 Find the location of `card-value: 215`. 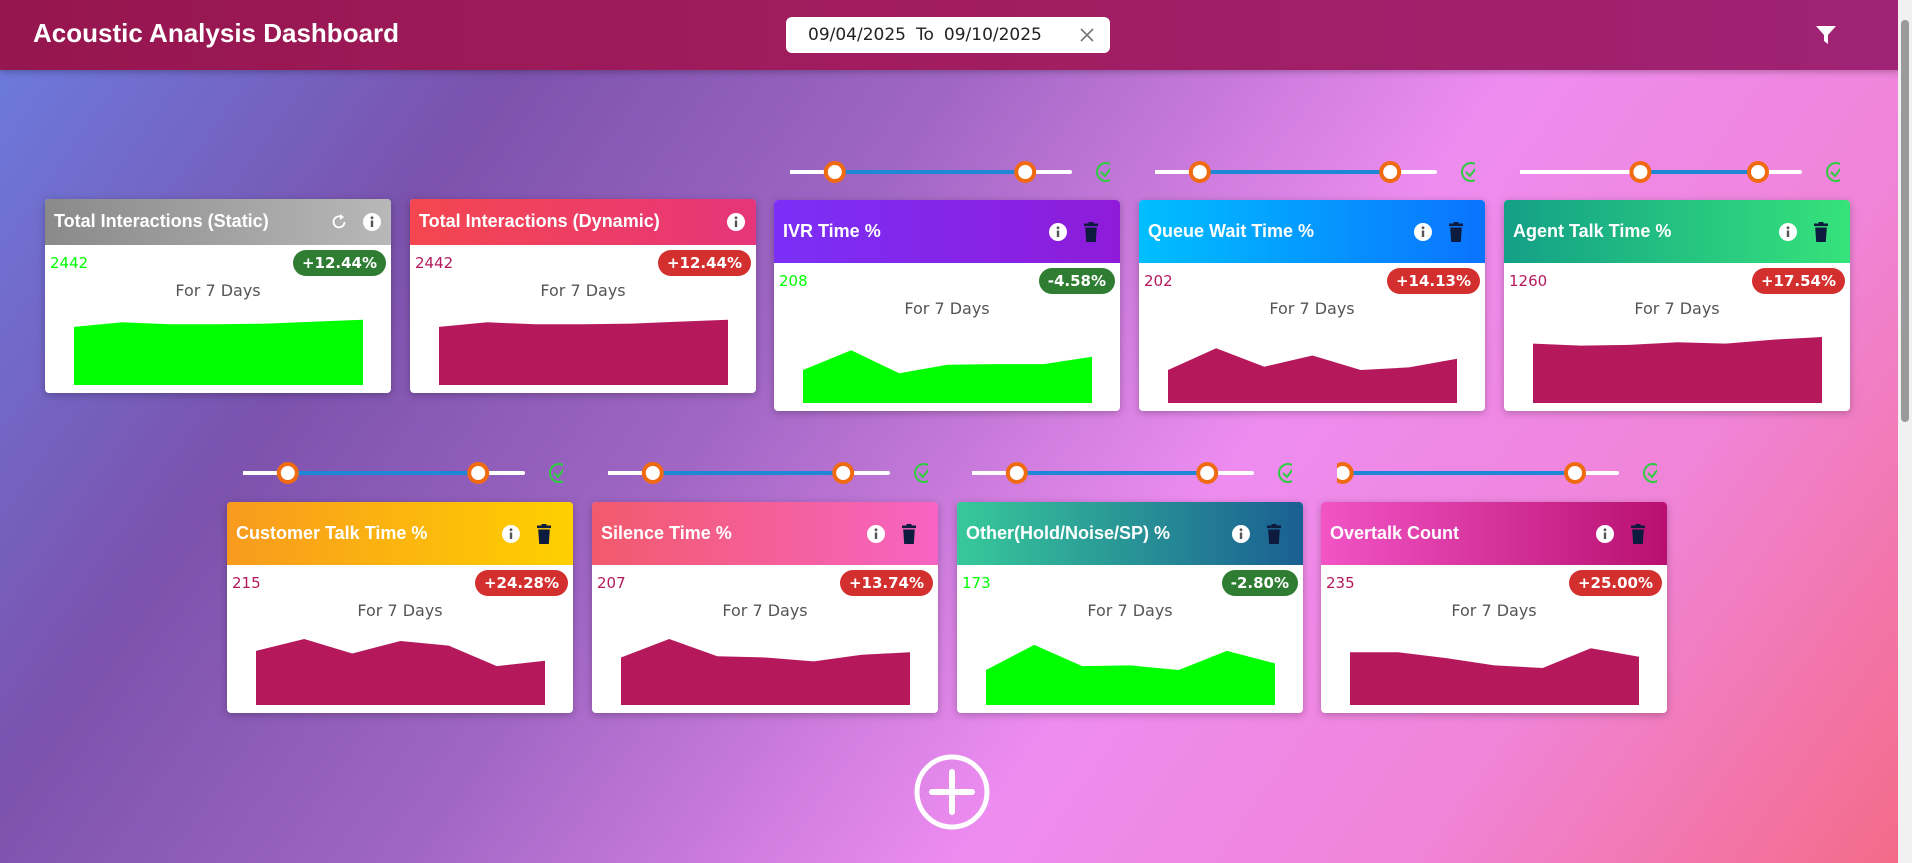

card-value: 215 is located at coordinates (246, 583).